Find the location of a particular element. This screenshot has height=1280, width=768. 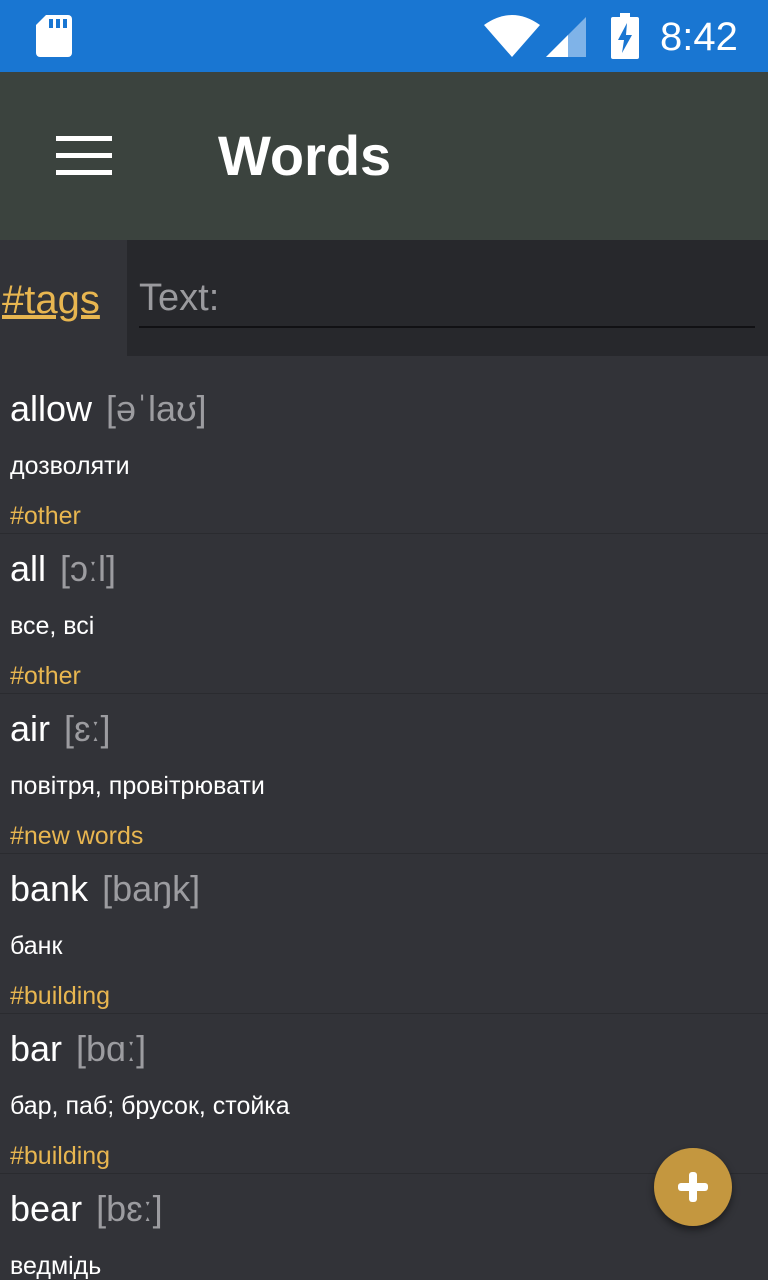

word-transcription: [ɔːl] is located at coordinates (88, 568).